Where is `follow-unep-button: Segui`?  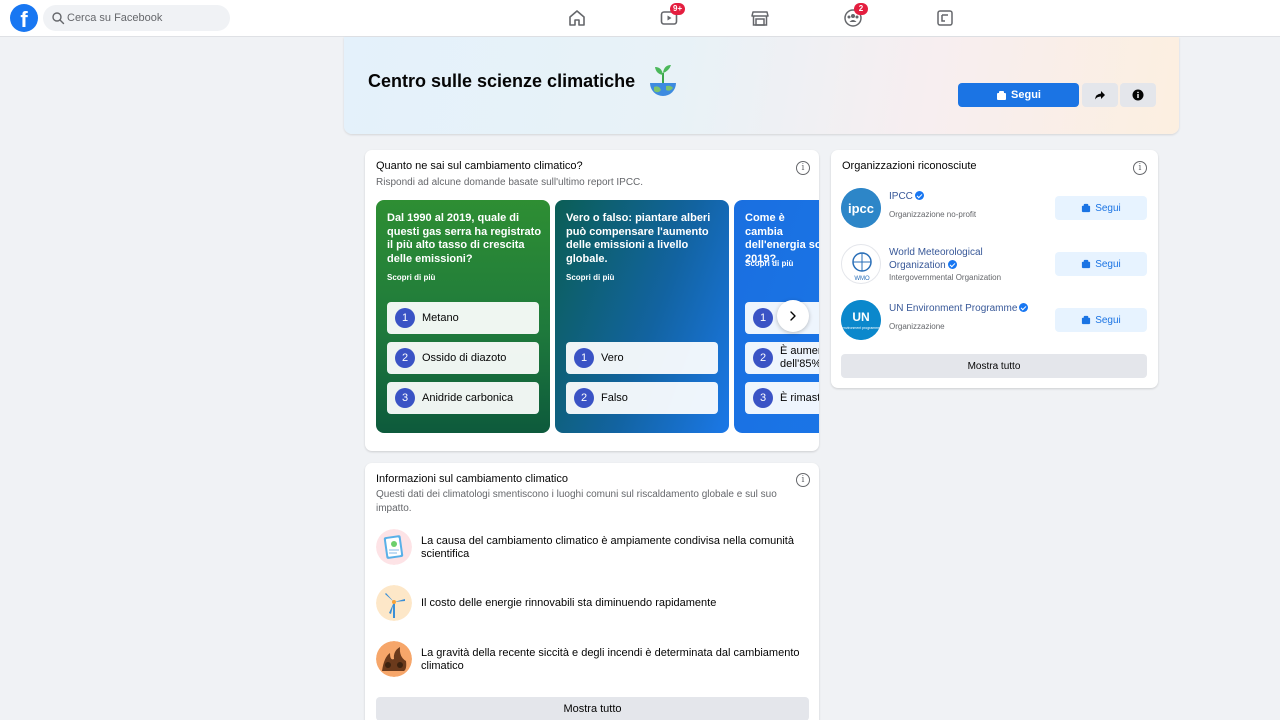
follow-unep-button: Segui is located at coordinates (1101, 320).